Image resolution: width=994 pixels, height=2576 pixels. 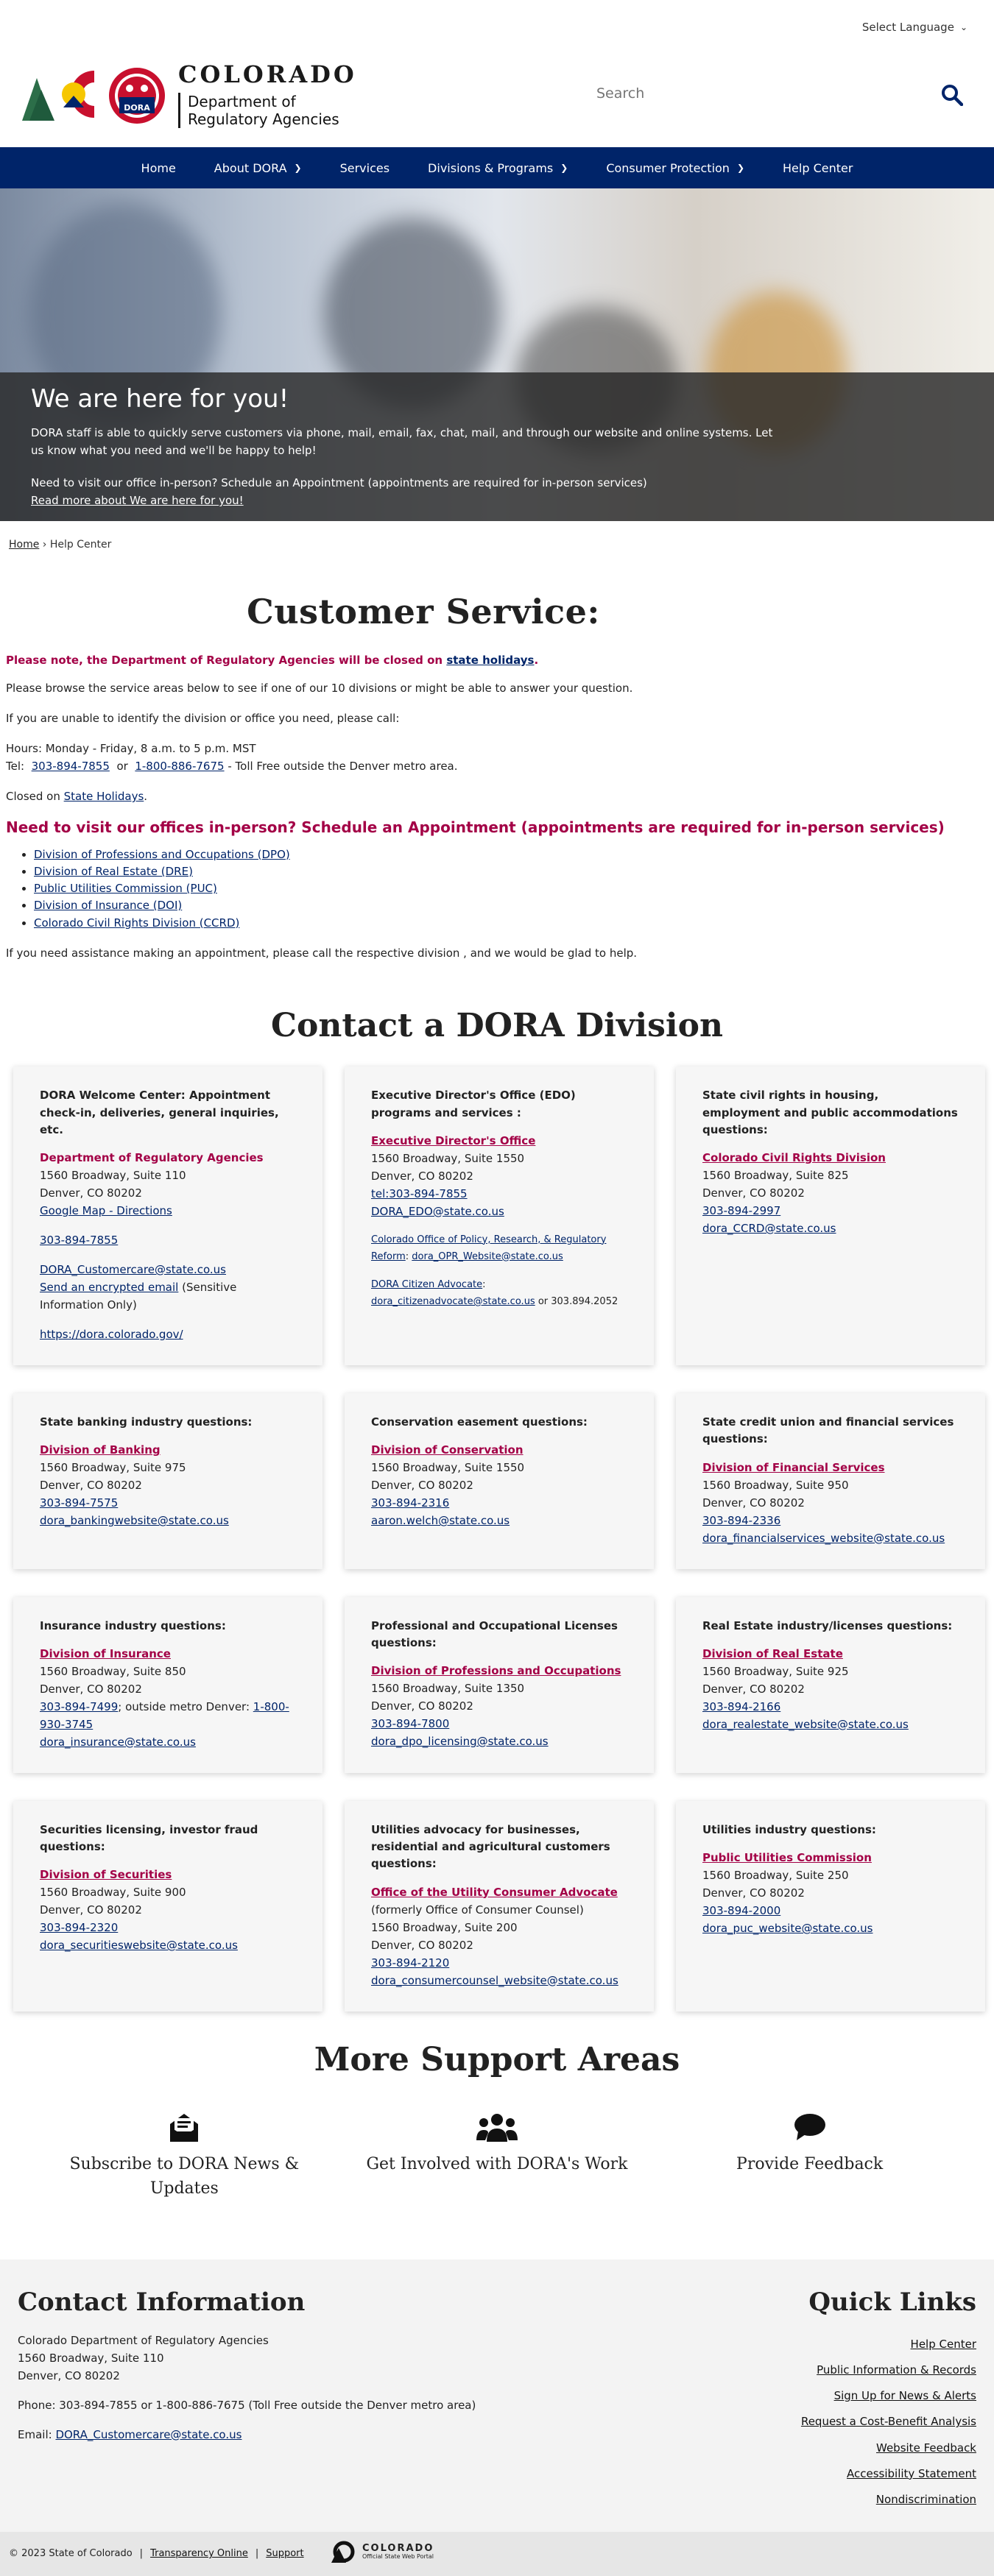 I want to click on card-email-link: dora_dpo_licensing@state.co.us, so click(x=460, y=1741).